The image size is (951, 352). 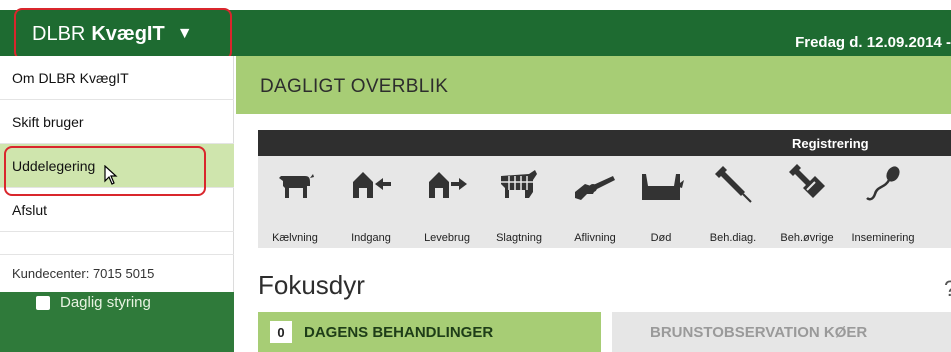 What do you see at coordinates (807, 204) in the screenshot?
I see `registrering-beh-oevrige: Beh.øvrige` at bounding box center [807, 204].